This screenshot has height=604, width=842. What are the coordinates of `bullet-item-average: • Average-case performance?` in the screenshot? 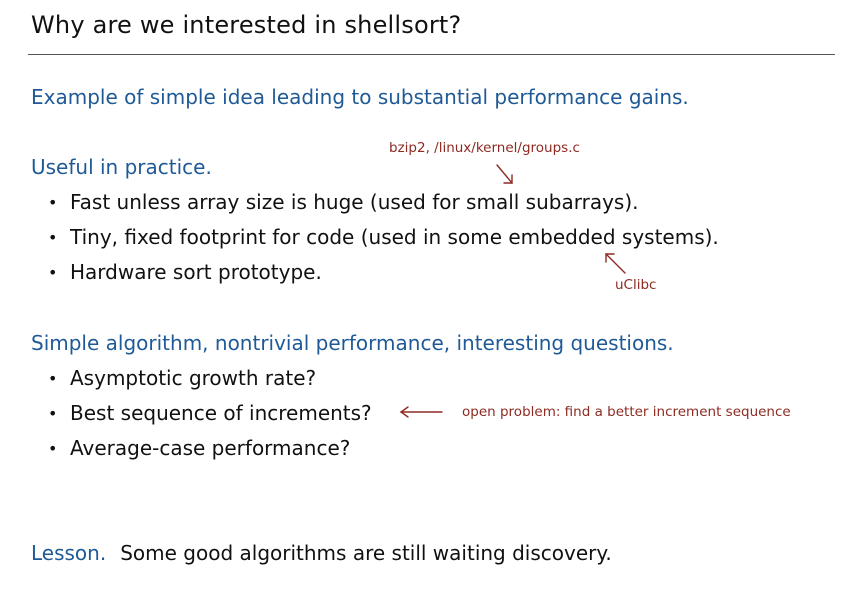 It's located at (199, 448).